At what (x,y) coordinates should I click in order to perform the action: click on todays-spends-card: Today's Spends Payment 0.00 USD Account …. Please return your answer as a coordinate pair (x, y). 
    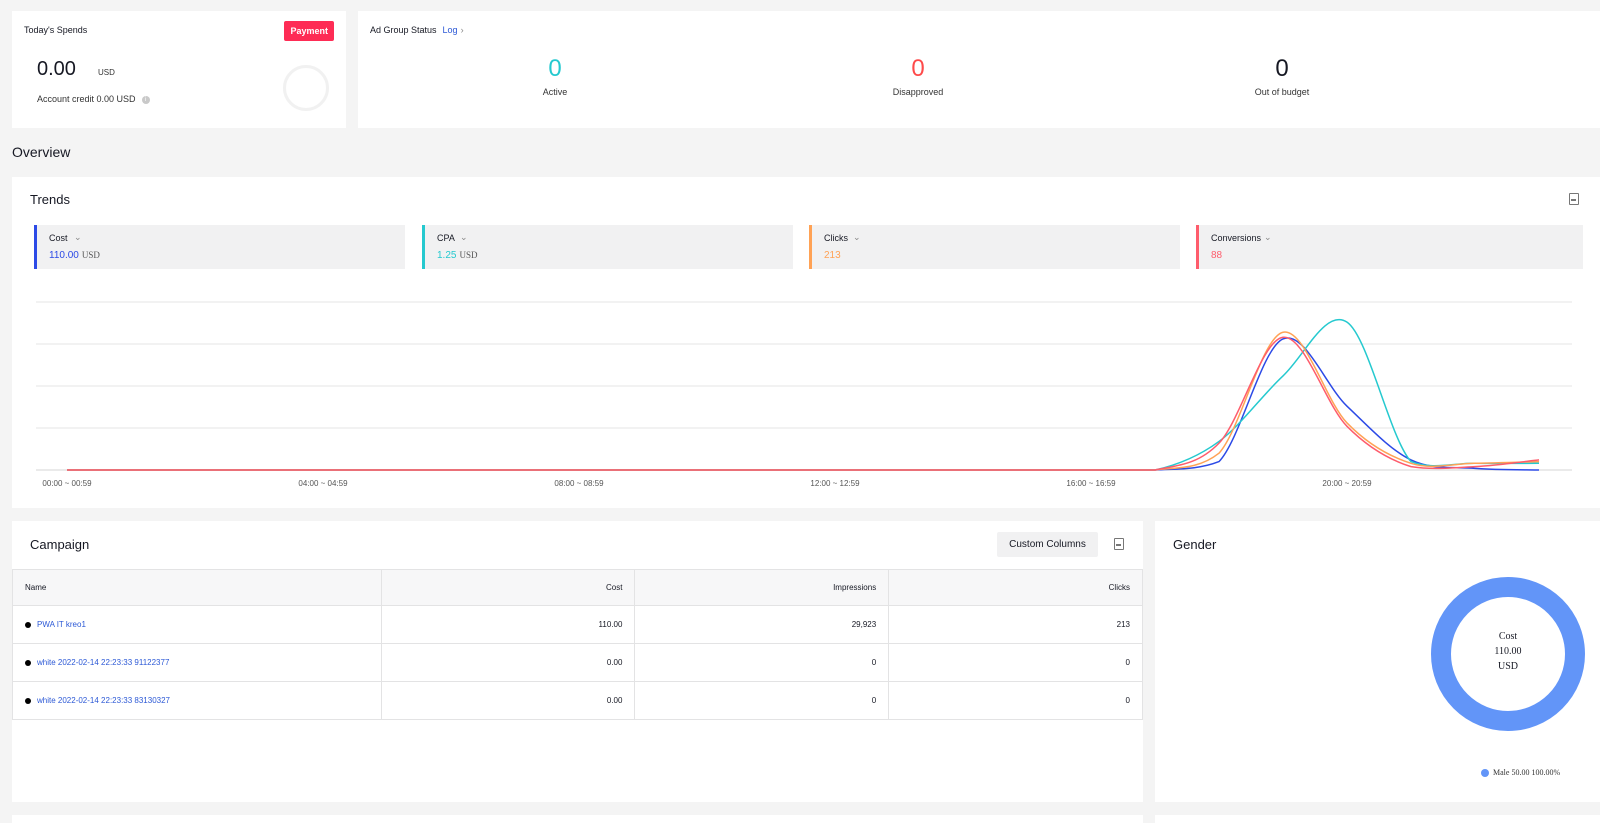
    Looking at the image, I should click on (179, 69).